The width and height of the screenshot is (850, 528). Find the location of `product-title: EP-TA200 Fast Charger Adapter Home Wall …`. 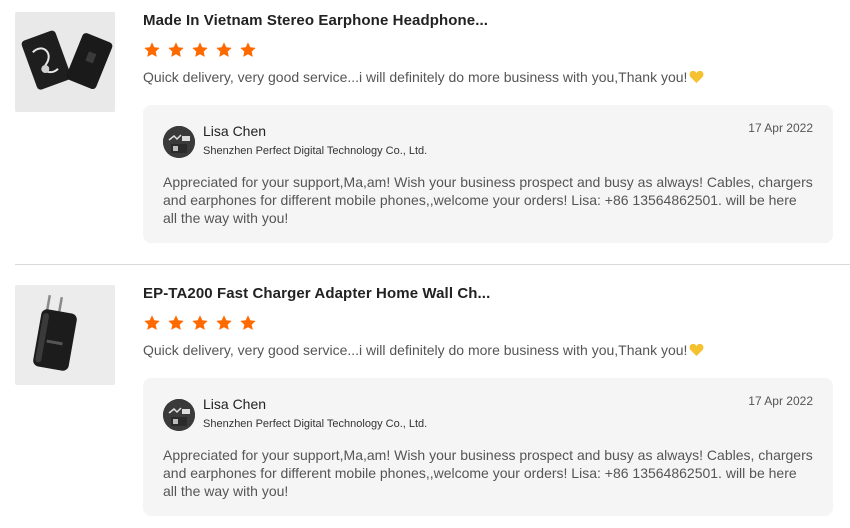

product-title: EP-TA200 Fast Charger Adapter Home Wall … is located at coordinates (316, 293).